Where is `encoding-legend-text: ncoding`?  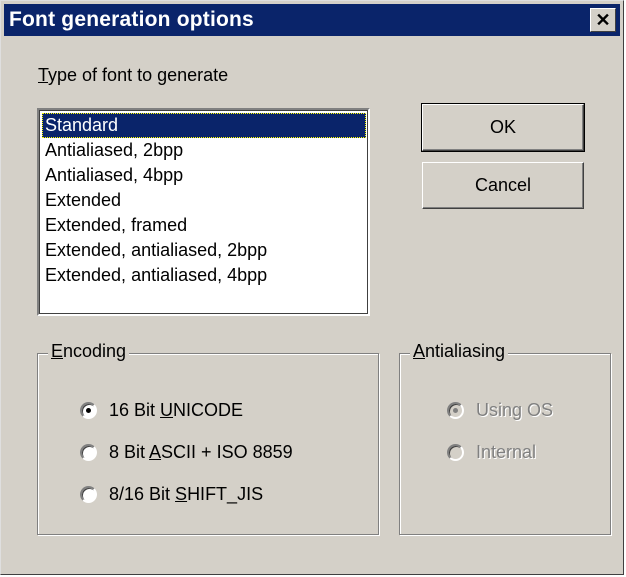
encoding-legend-text: ncoding is located at coordinates (95, 351).